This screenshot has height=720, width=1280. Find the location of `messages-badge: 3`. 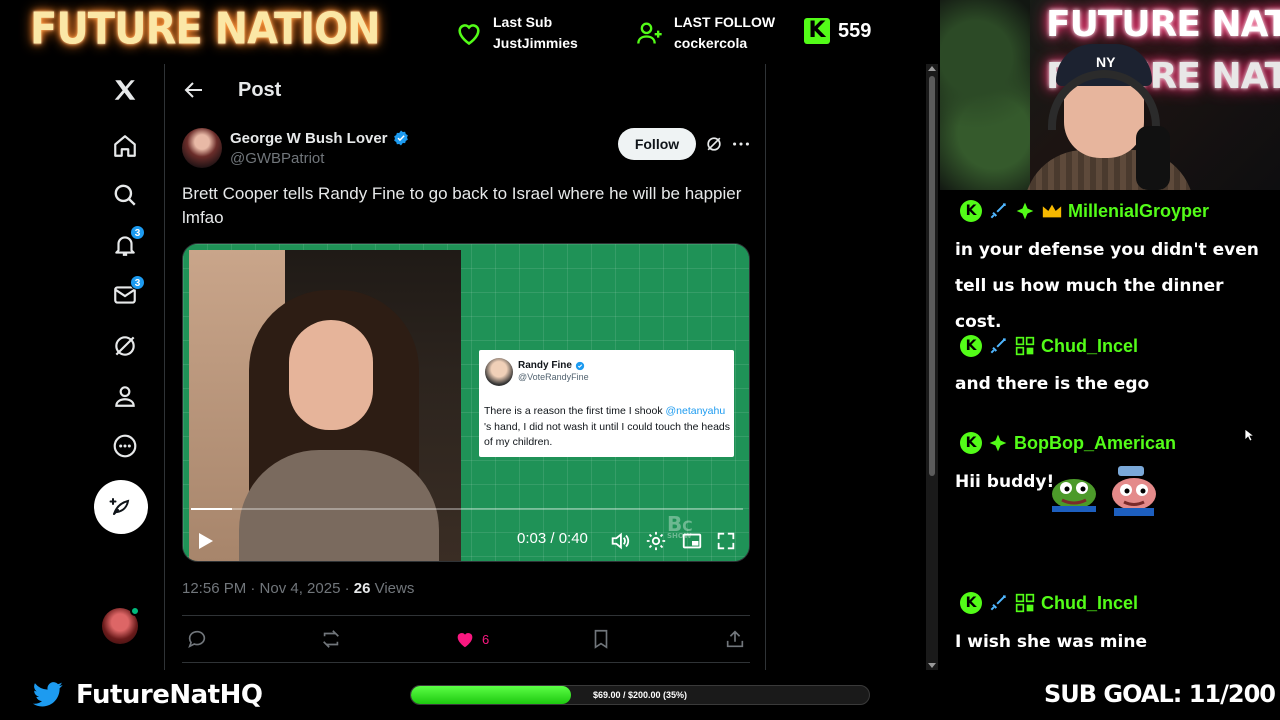

messages-badge: 3 is located at coordinates (137, 282).